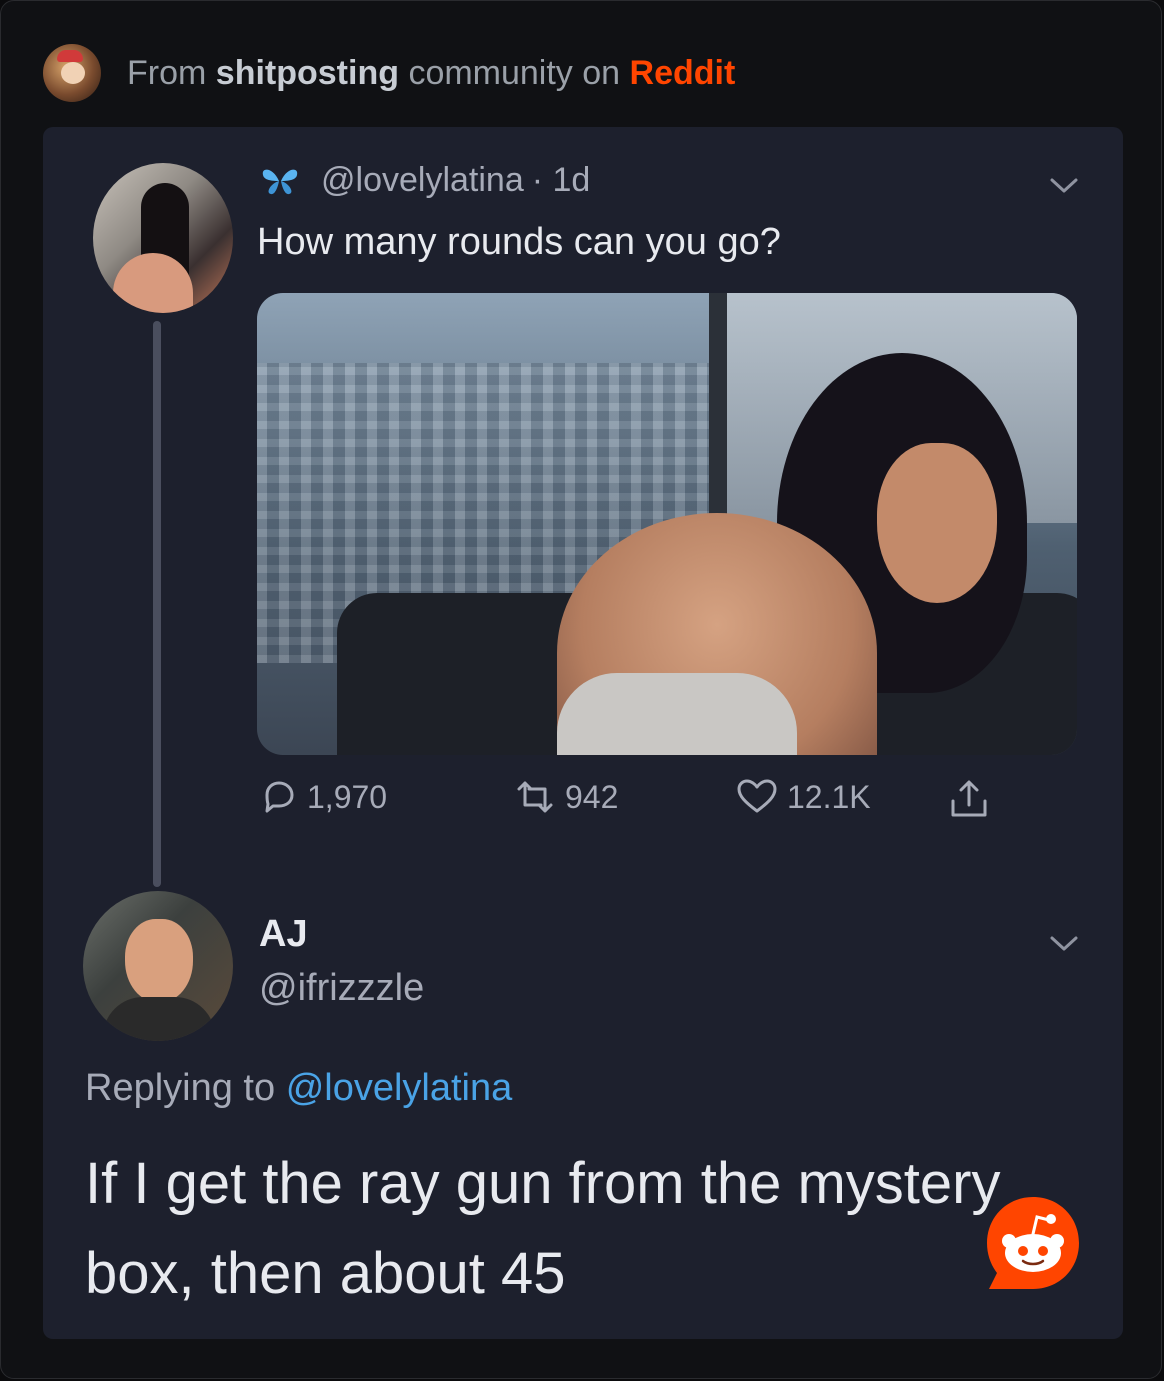 The width and height of the screenshot is (1164, 1381). What do you see at coordinates (637, 805) in the screenshot?
I see `tweet-actions: 1,970 942 12.1K` at bounding box center [637, 805].